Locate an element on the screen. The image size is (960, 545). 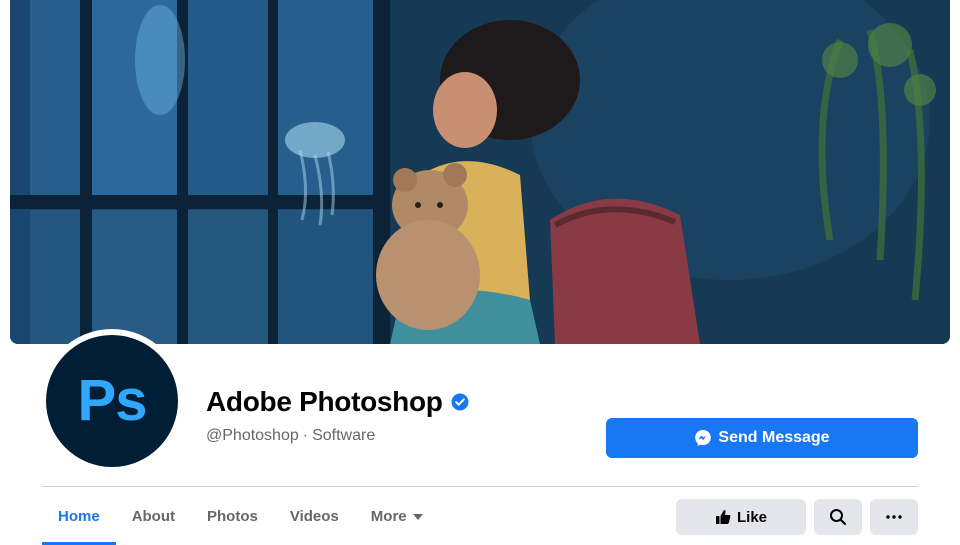
thumbs-up-icon is located at coordinates (723, 517).